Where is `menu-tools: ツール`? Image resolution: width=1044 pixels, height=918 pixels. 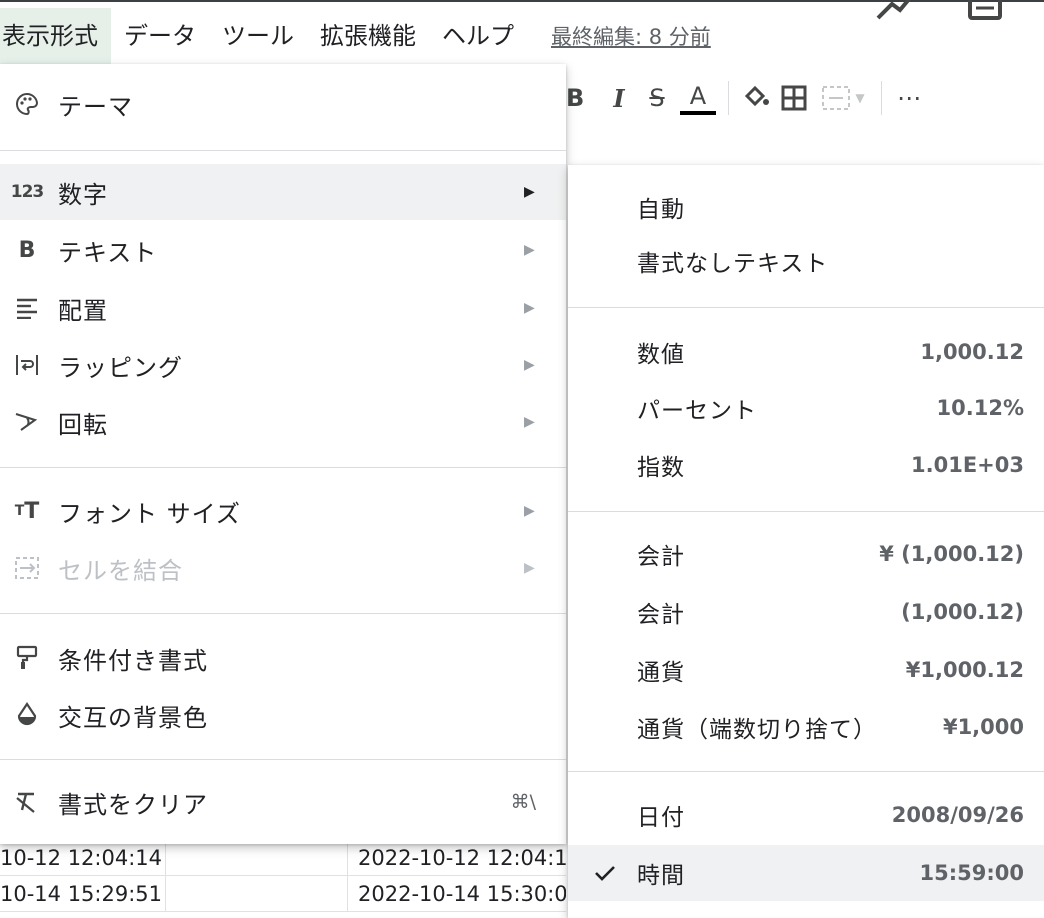
menu-tools: ツール is located at coordinates (258, 36).